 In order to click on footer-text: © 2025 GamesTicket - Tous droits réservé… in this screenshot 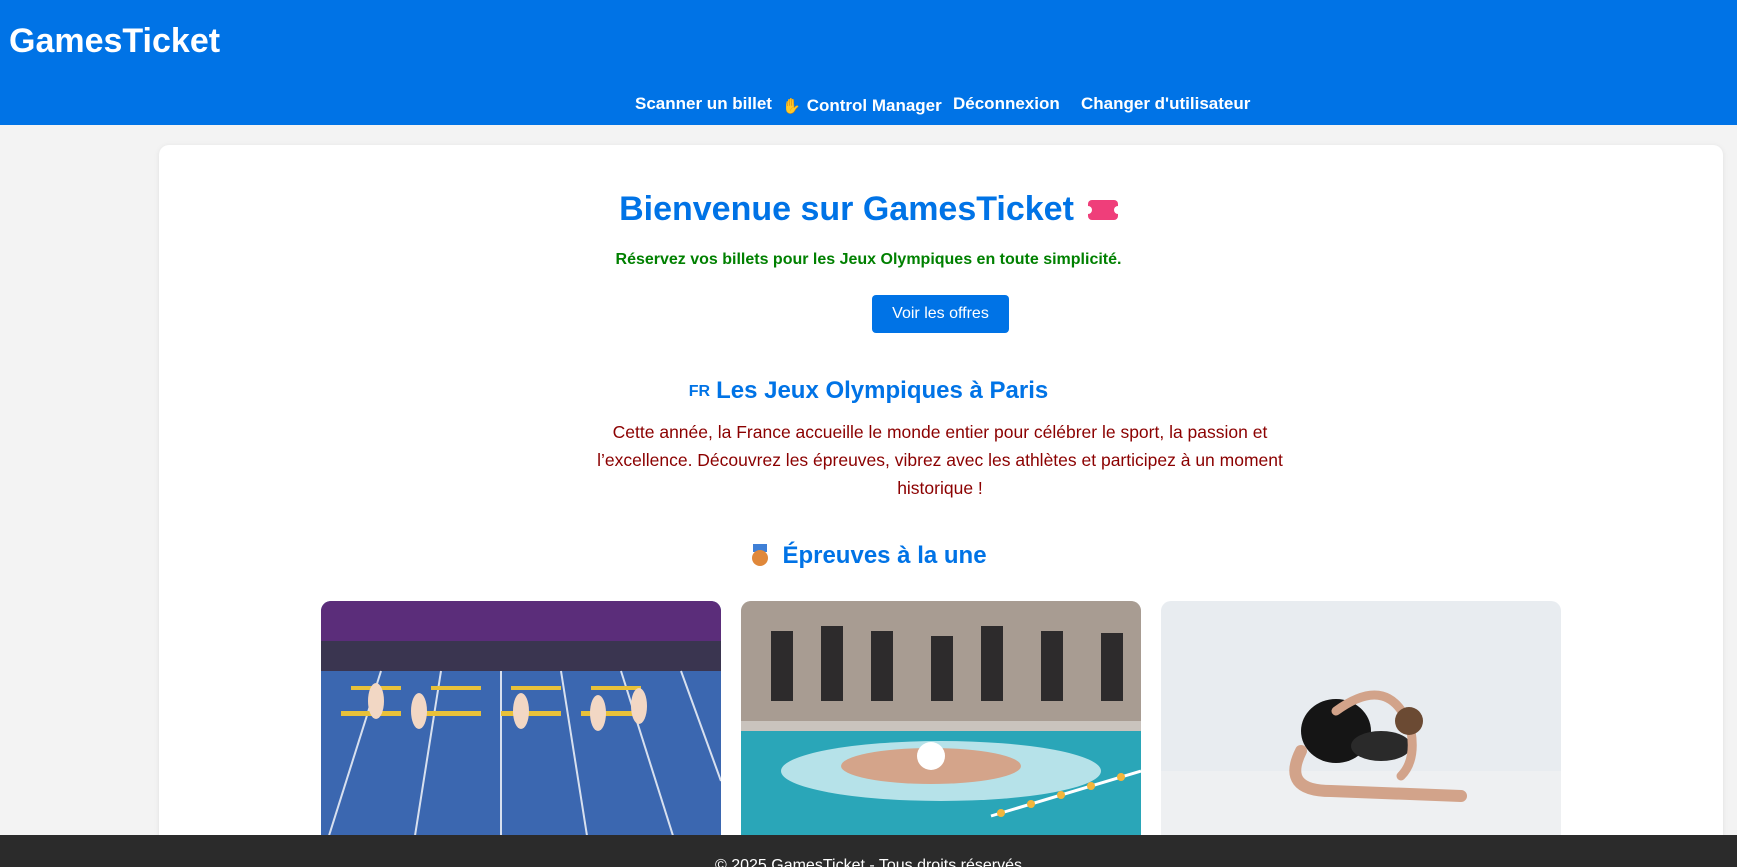, I will do `click(868, 862)`.